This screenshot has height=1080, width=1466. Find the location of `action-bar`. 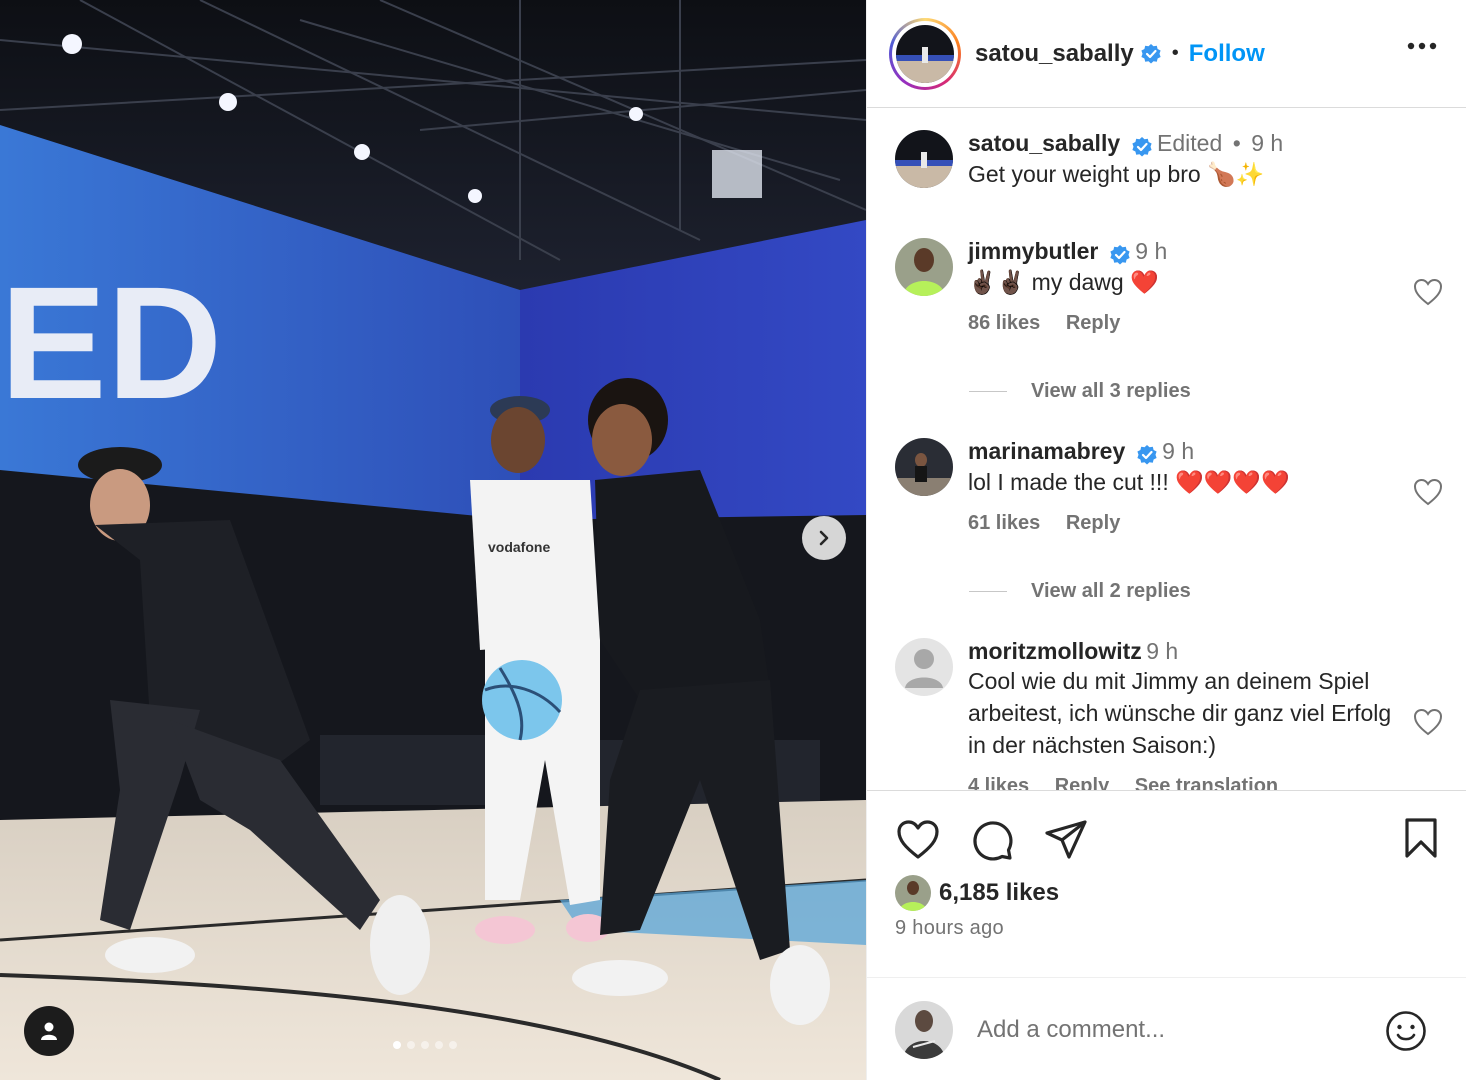

action-bar is located at coordinates (992, 840).